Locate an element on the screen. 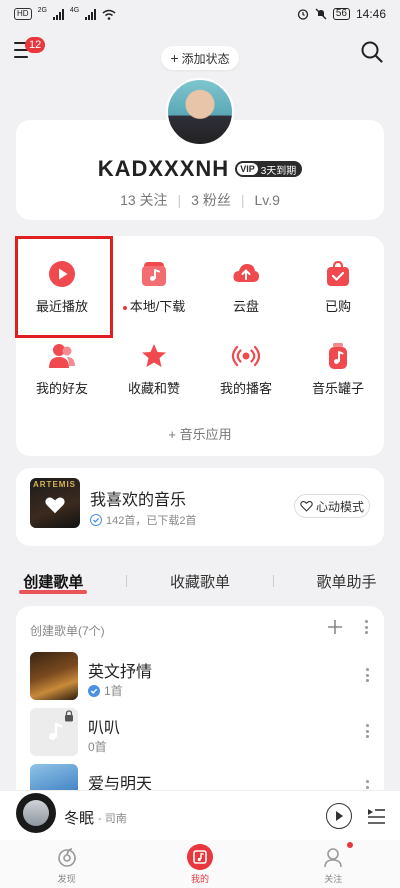 This screenshot has width=400, height=888. song-artist: - 司南 is located at coordinates (112, 819).